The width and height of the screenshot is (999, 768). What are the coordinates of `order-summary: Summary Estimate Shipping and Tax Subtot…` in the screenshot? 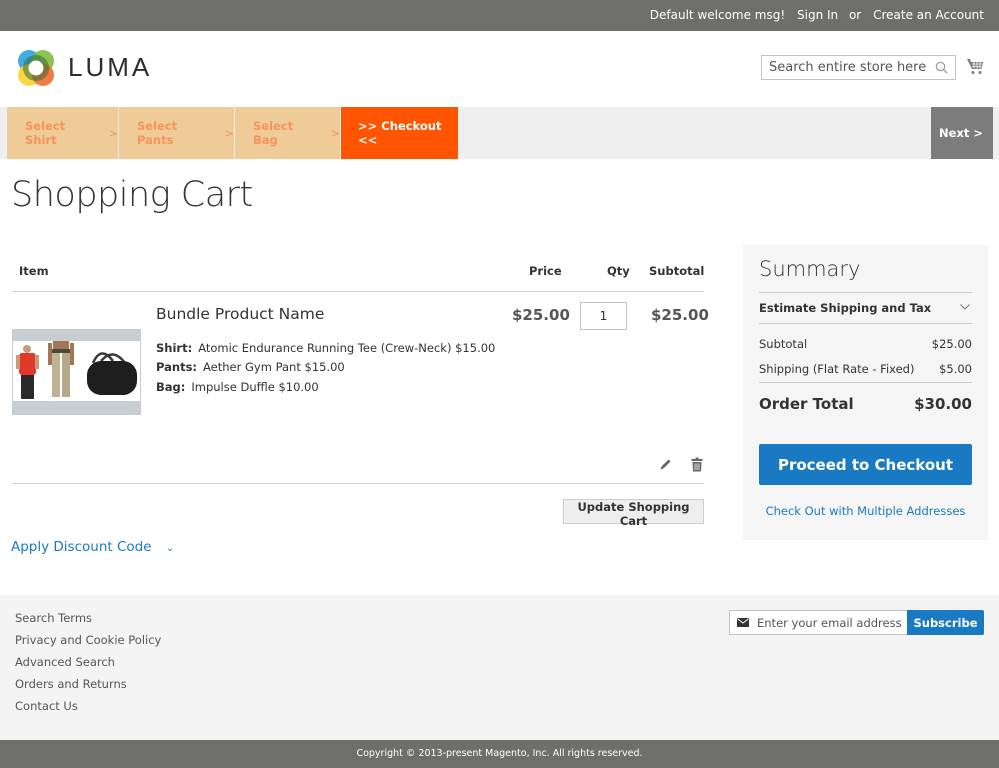 It's located at (865, 392).